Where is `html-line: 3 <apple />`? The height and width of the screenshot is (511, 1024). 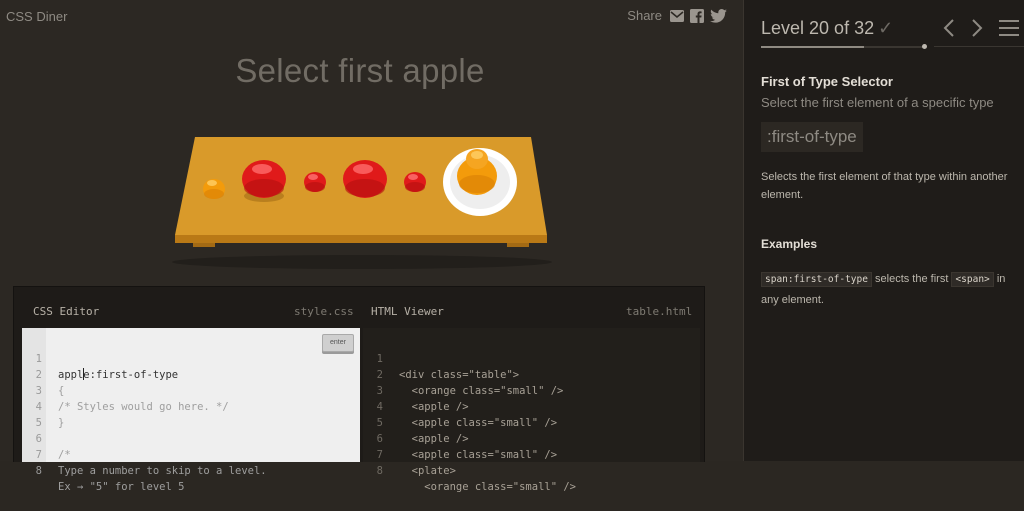
html-line: 3 <apple /> is located at coordinates (416, 390).